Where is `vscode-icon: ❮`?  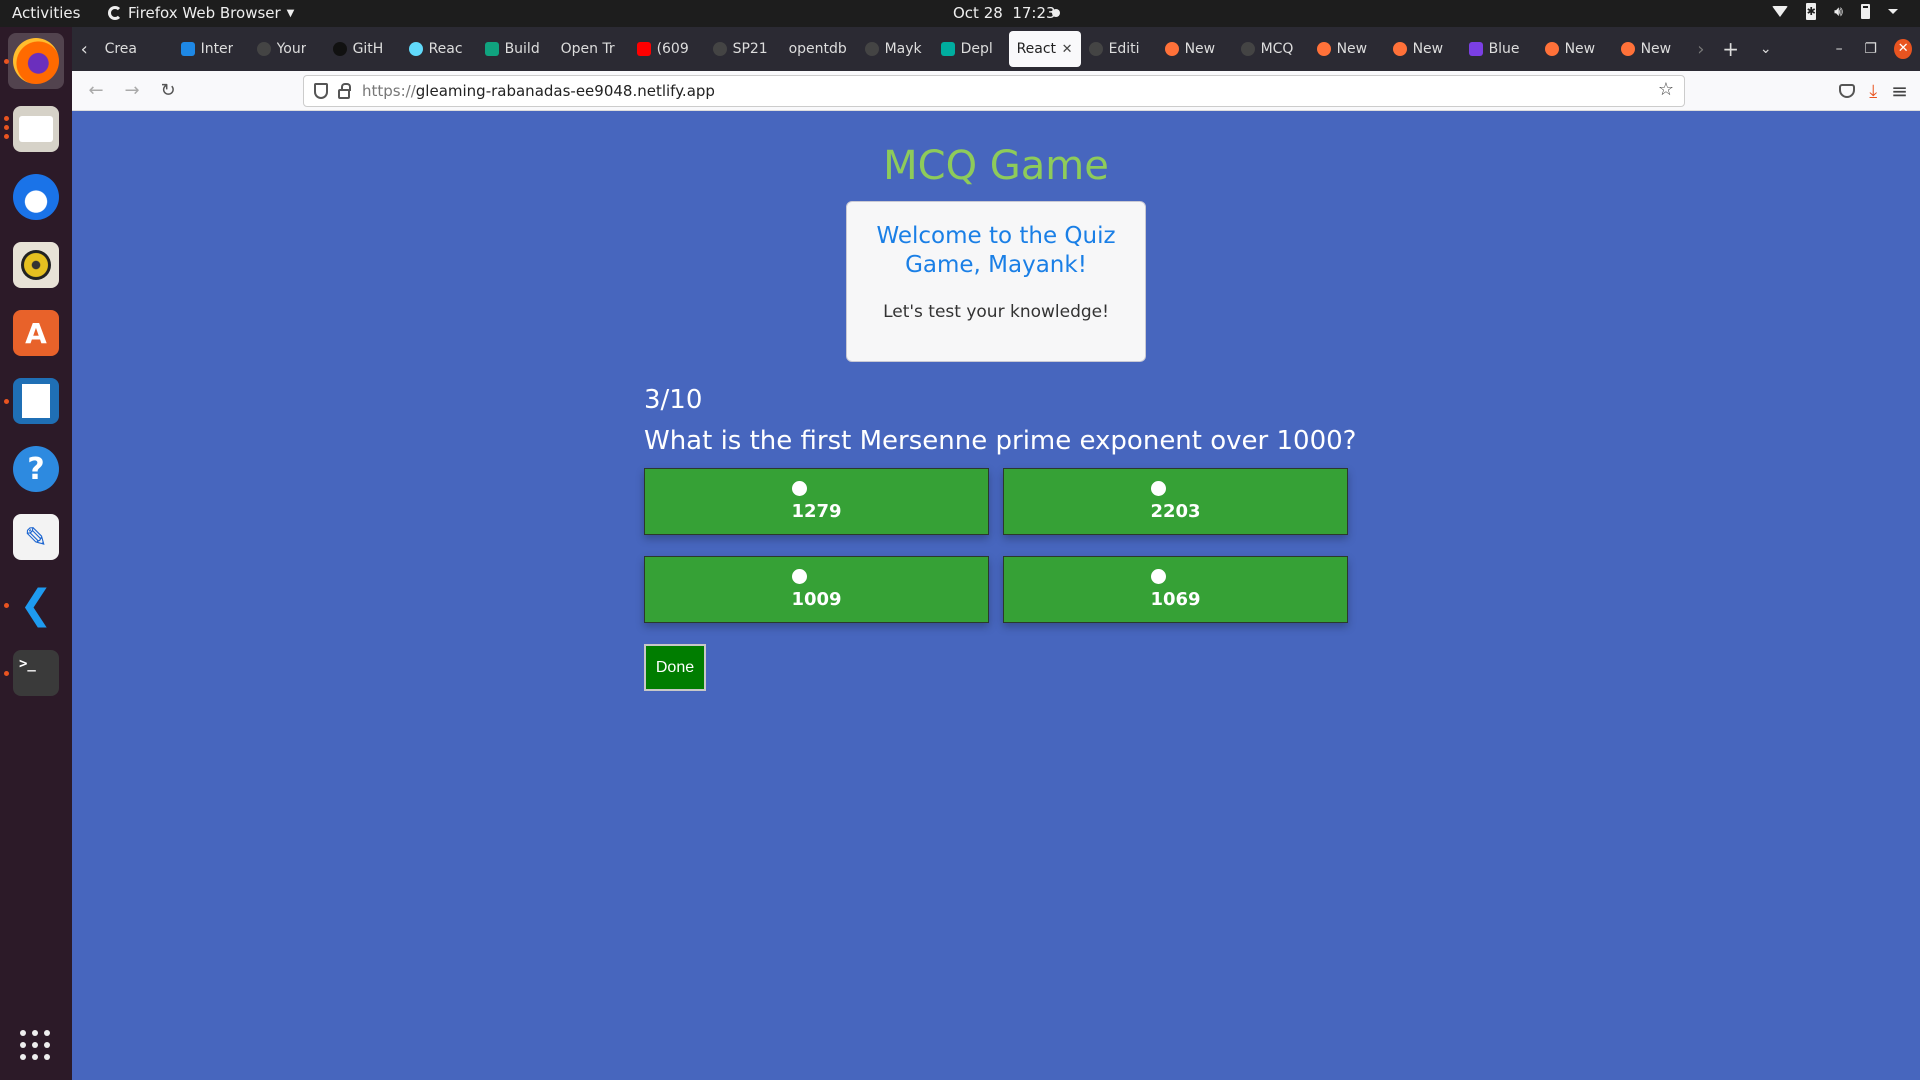
vscode-icon: ❮ is located at coordinates (36, 605).